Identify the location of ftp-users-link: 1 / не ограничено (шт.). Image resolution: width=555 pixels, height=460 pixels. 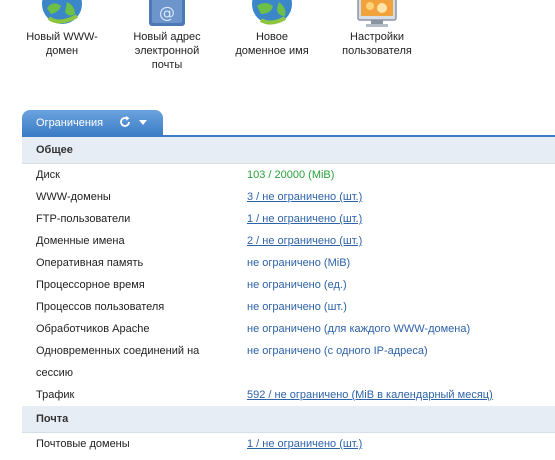
(304, 219).